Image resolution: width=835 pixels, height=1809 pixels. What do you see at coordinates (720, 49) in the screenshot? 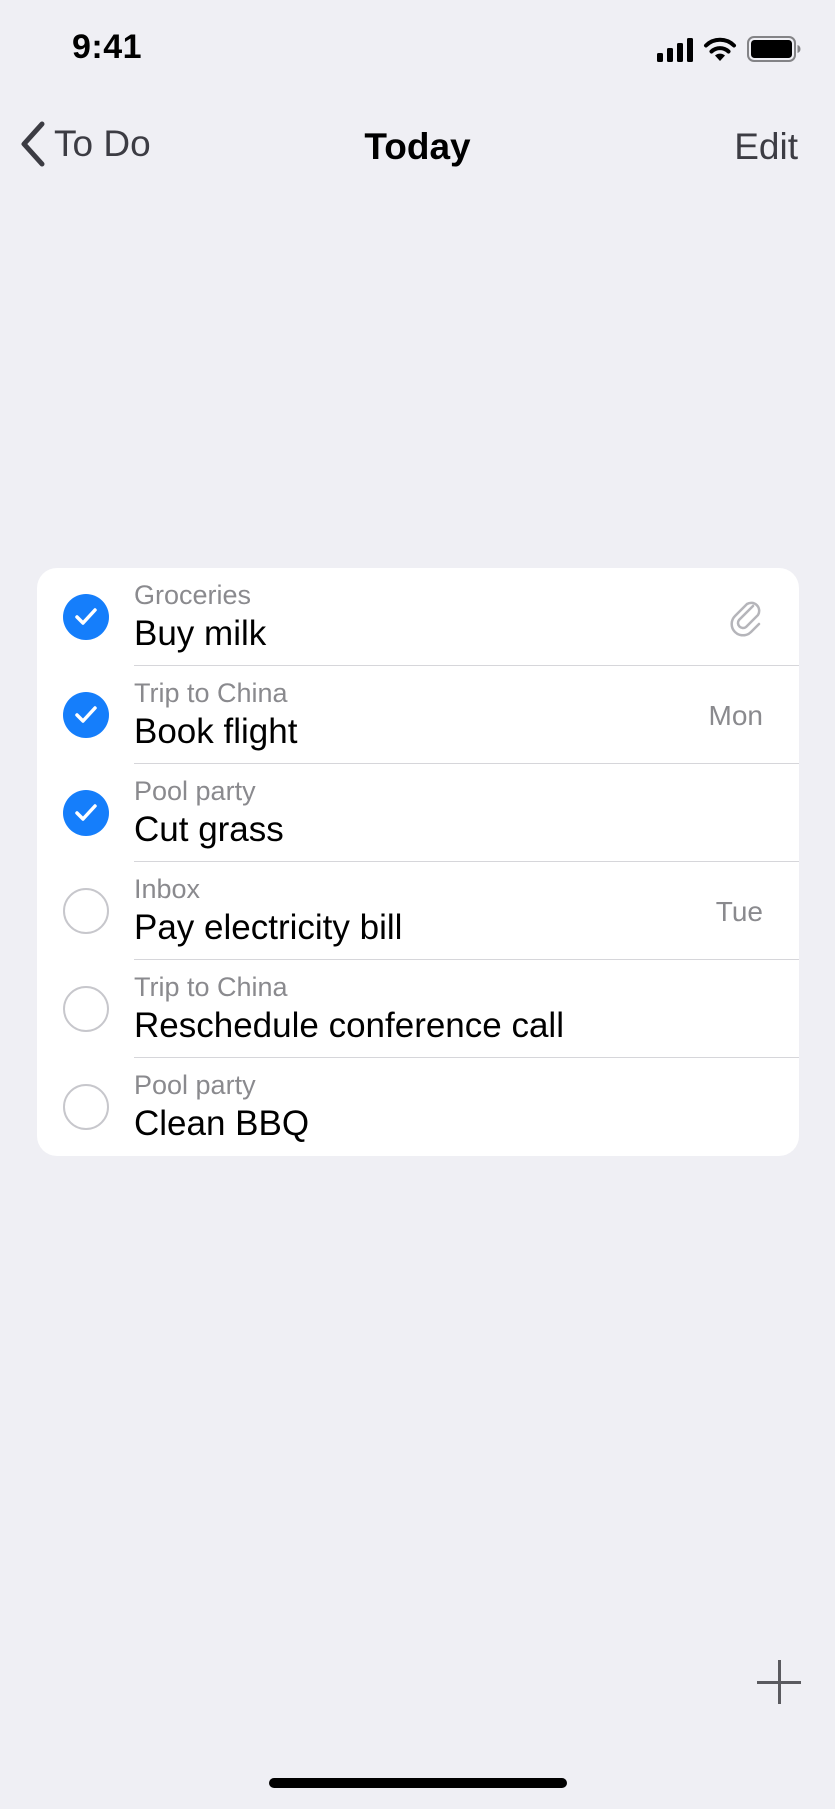
I see `wifi-icon` at bounding box center [720, 49].